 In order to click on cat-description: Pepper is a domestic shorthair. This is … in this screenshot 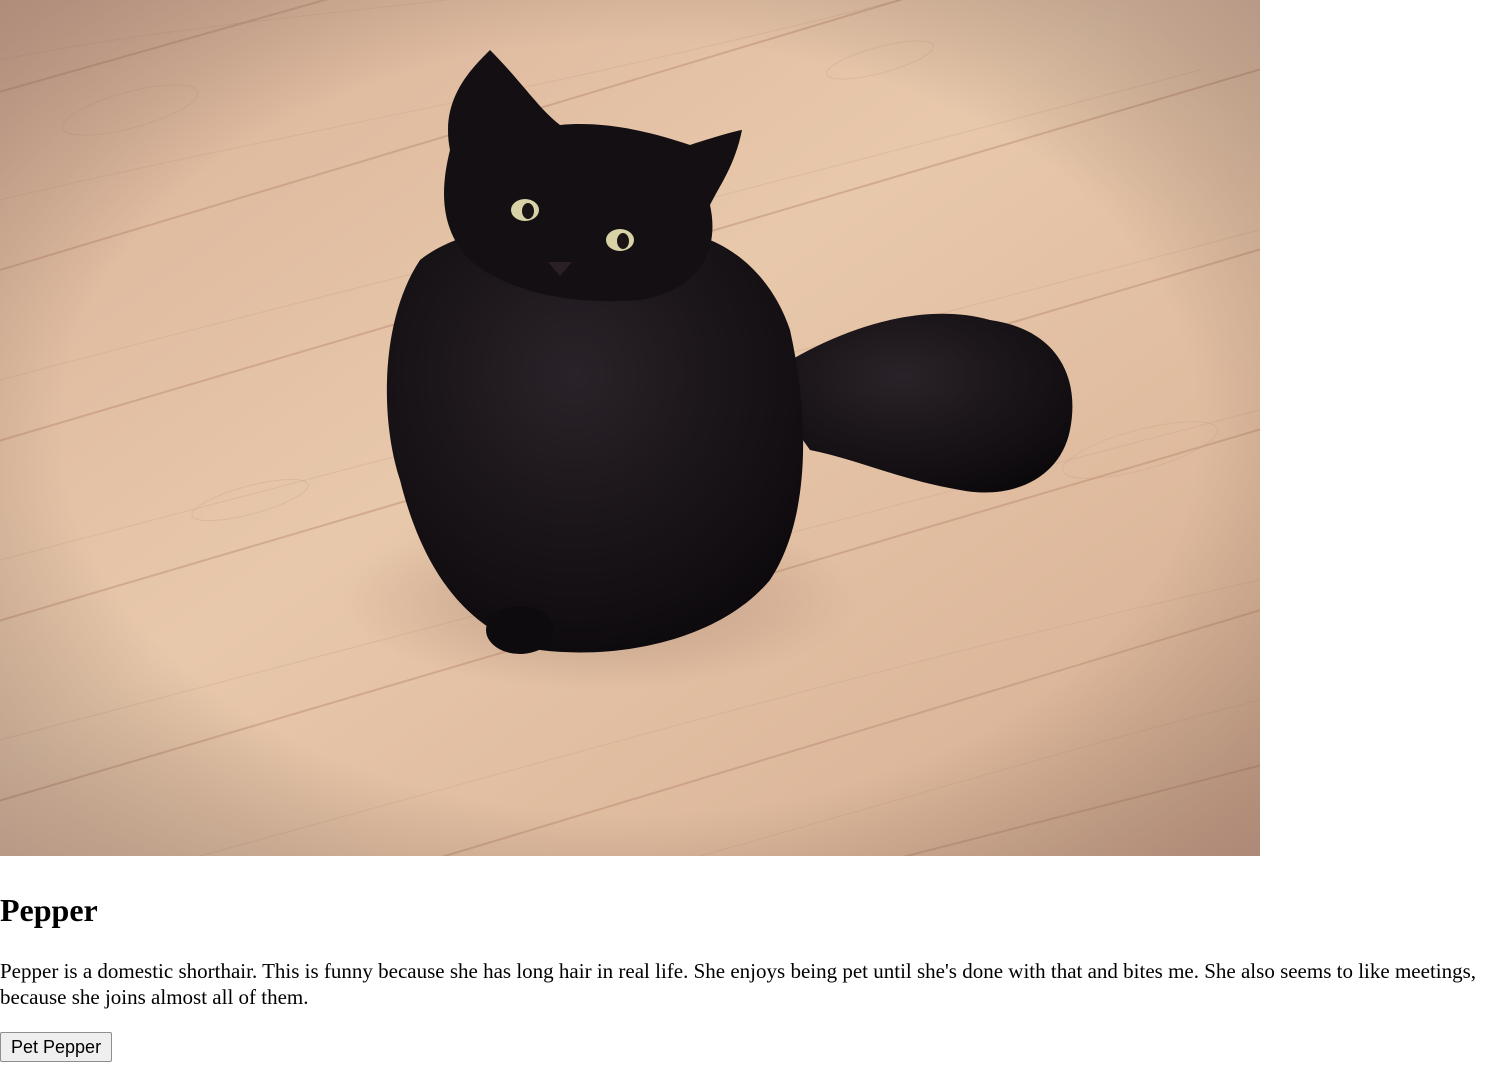, I will do `click(738, 984)`.